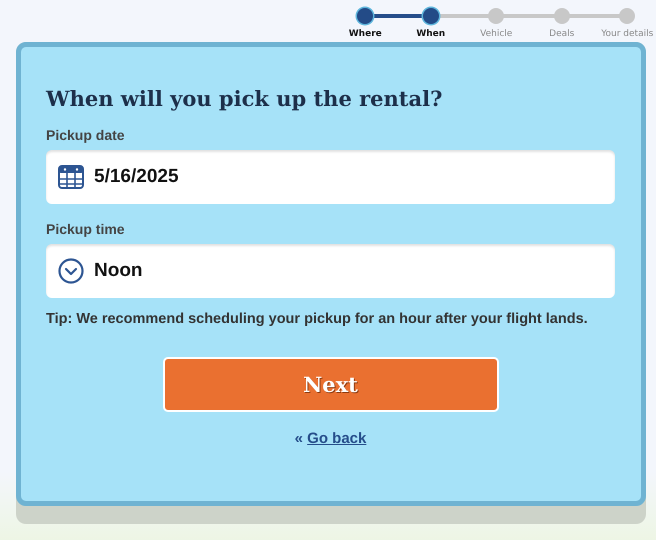 The image size is (656, 540). I want to click on tip-text: Tip: We recommend scheduling your pickup for an hour after your flight lands., so click(317, 319).